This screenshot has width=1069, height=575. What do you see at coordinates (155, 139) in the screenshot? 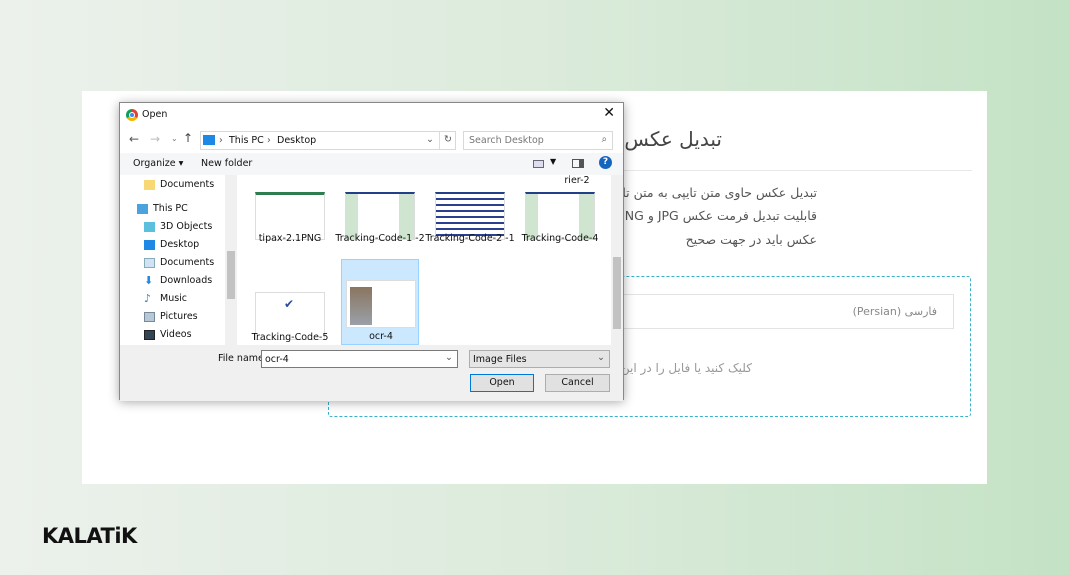
I see `forward-arrow-icon: →` at bounding box center [155, 139].